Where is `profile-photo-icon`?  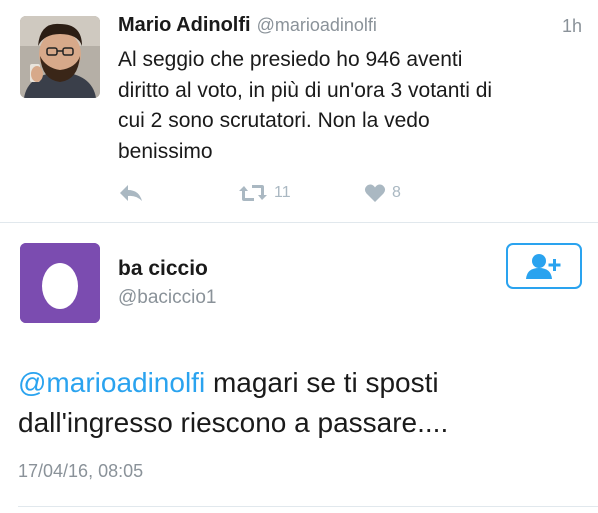 profile-photo-icon is located at coordinates (60, 57).